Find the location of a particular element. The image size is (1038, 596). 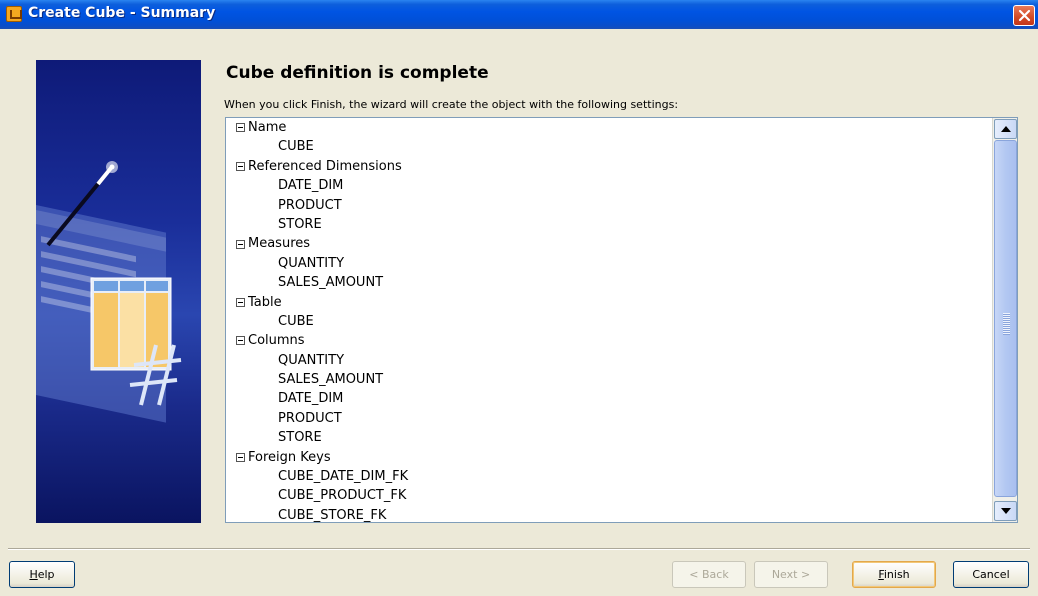

scroll-down-button is located at coordinates (1005, 511).